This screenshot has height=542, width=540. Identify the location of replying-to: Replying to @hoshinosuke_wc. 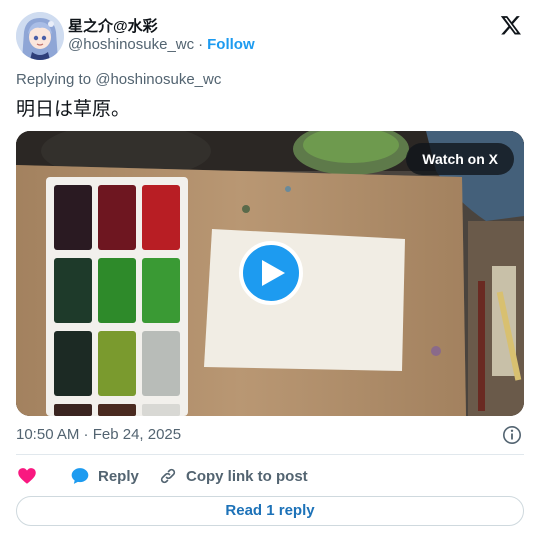
(118, 79).